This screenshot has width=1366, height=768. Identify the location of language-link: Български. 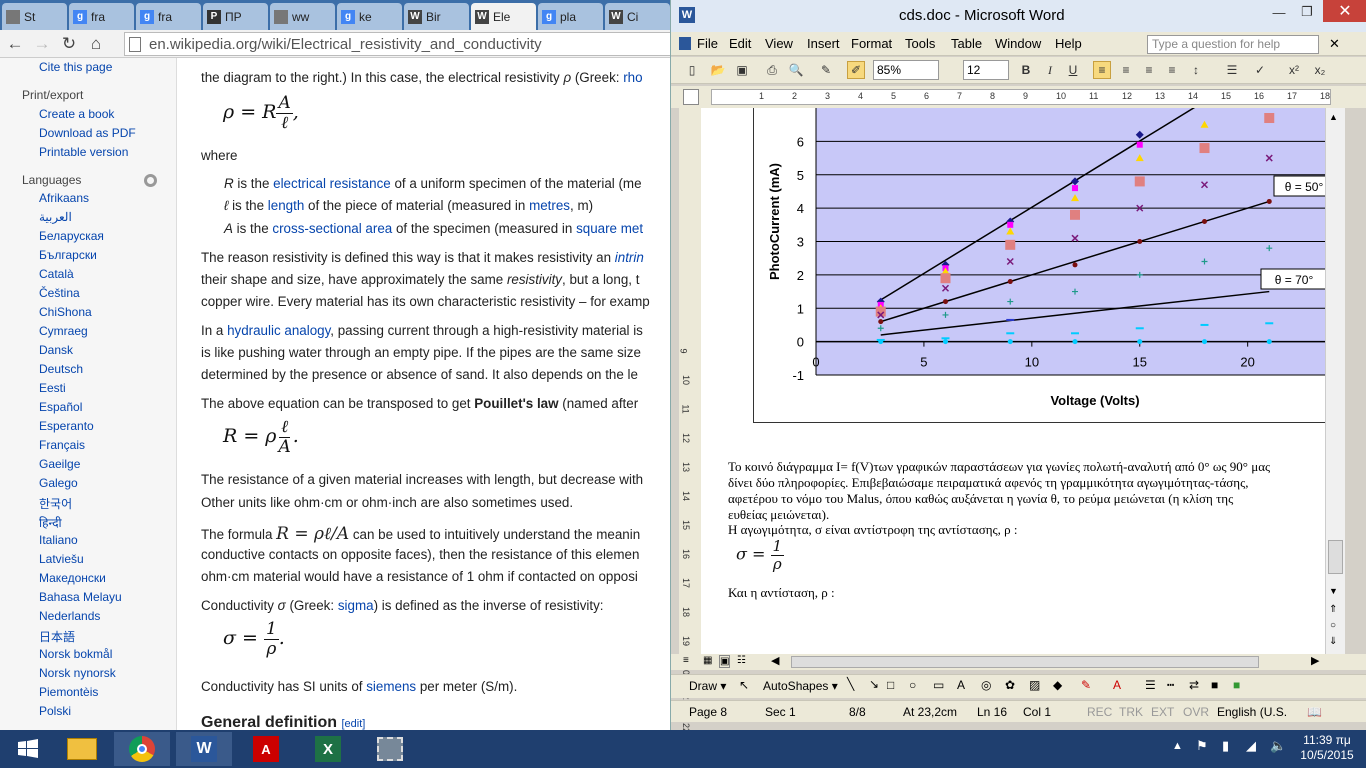
(68, 255).